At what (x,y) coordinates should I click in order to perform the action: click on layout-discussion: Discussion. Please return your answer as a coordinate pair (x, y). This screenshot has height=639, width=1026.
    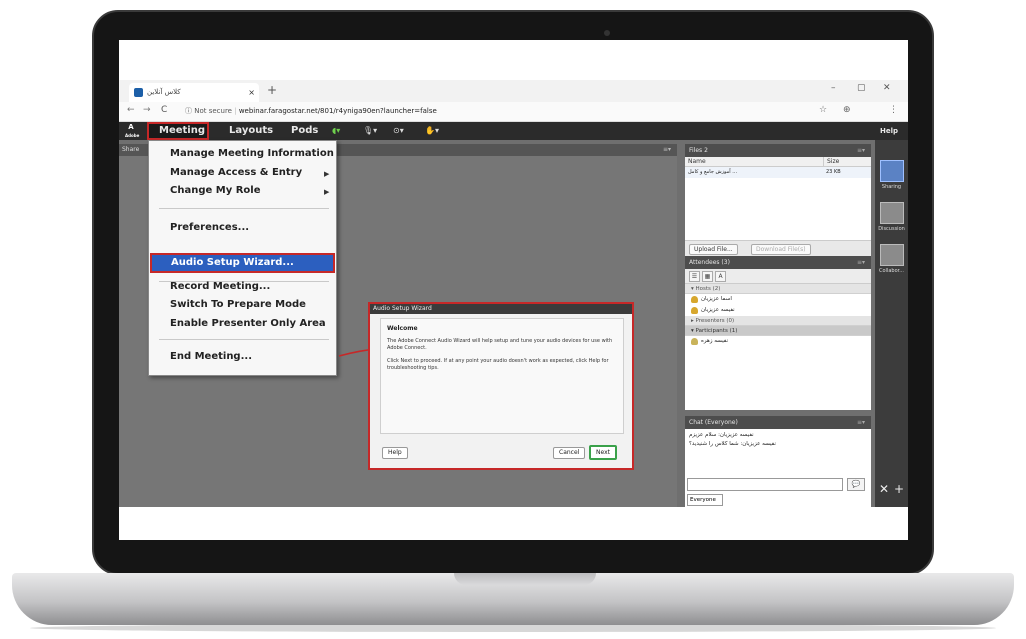
    Looking at the image, I should click on (891, 217).